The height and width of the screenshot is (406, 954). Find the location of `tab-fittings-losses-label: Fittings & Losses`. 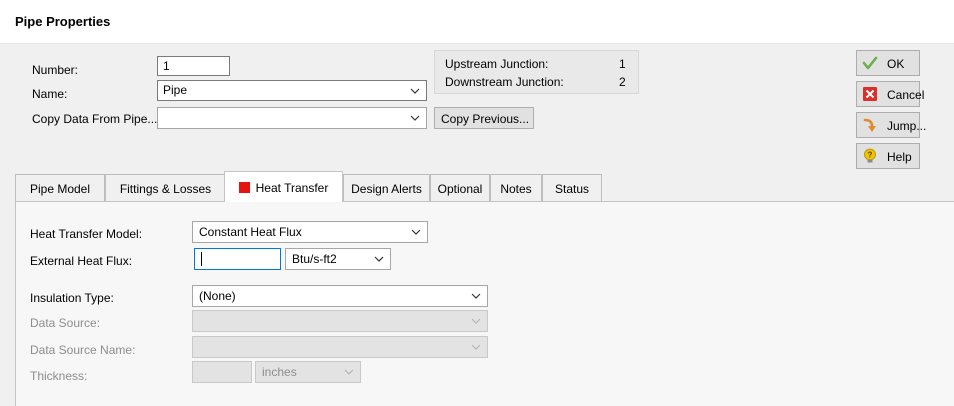

tab-fittings-losses-label: Fittings & Losses is located at coordinates (165, 189).